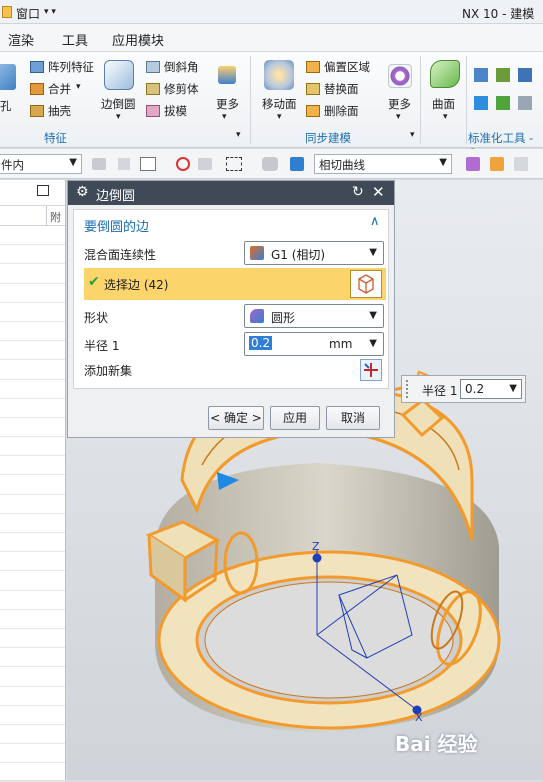 This screenshot has width=543, height=782. I want to click on curve-rule-icon, so click(297, 164).